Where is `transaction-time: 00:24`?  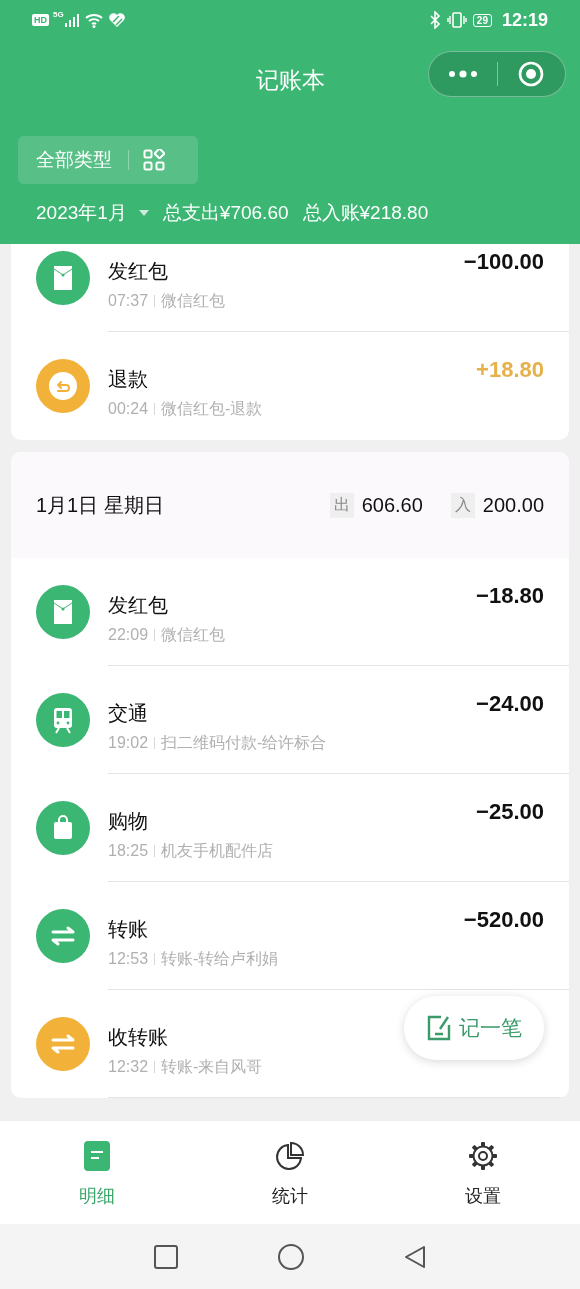 transaction-time: 00:24 is located at coordinates (128, 409).